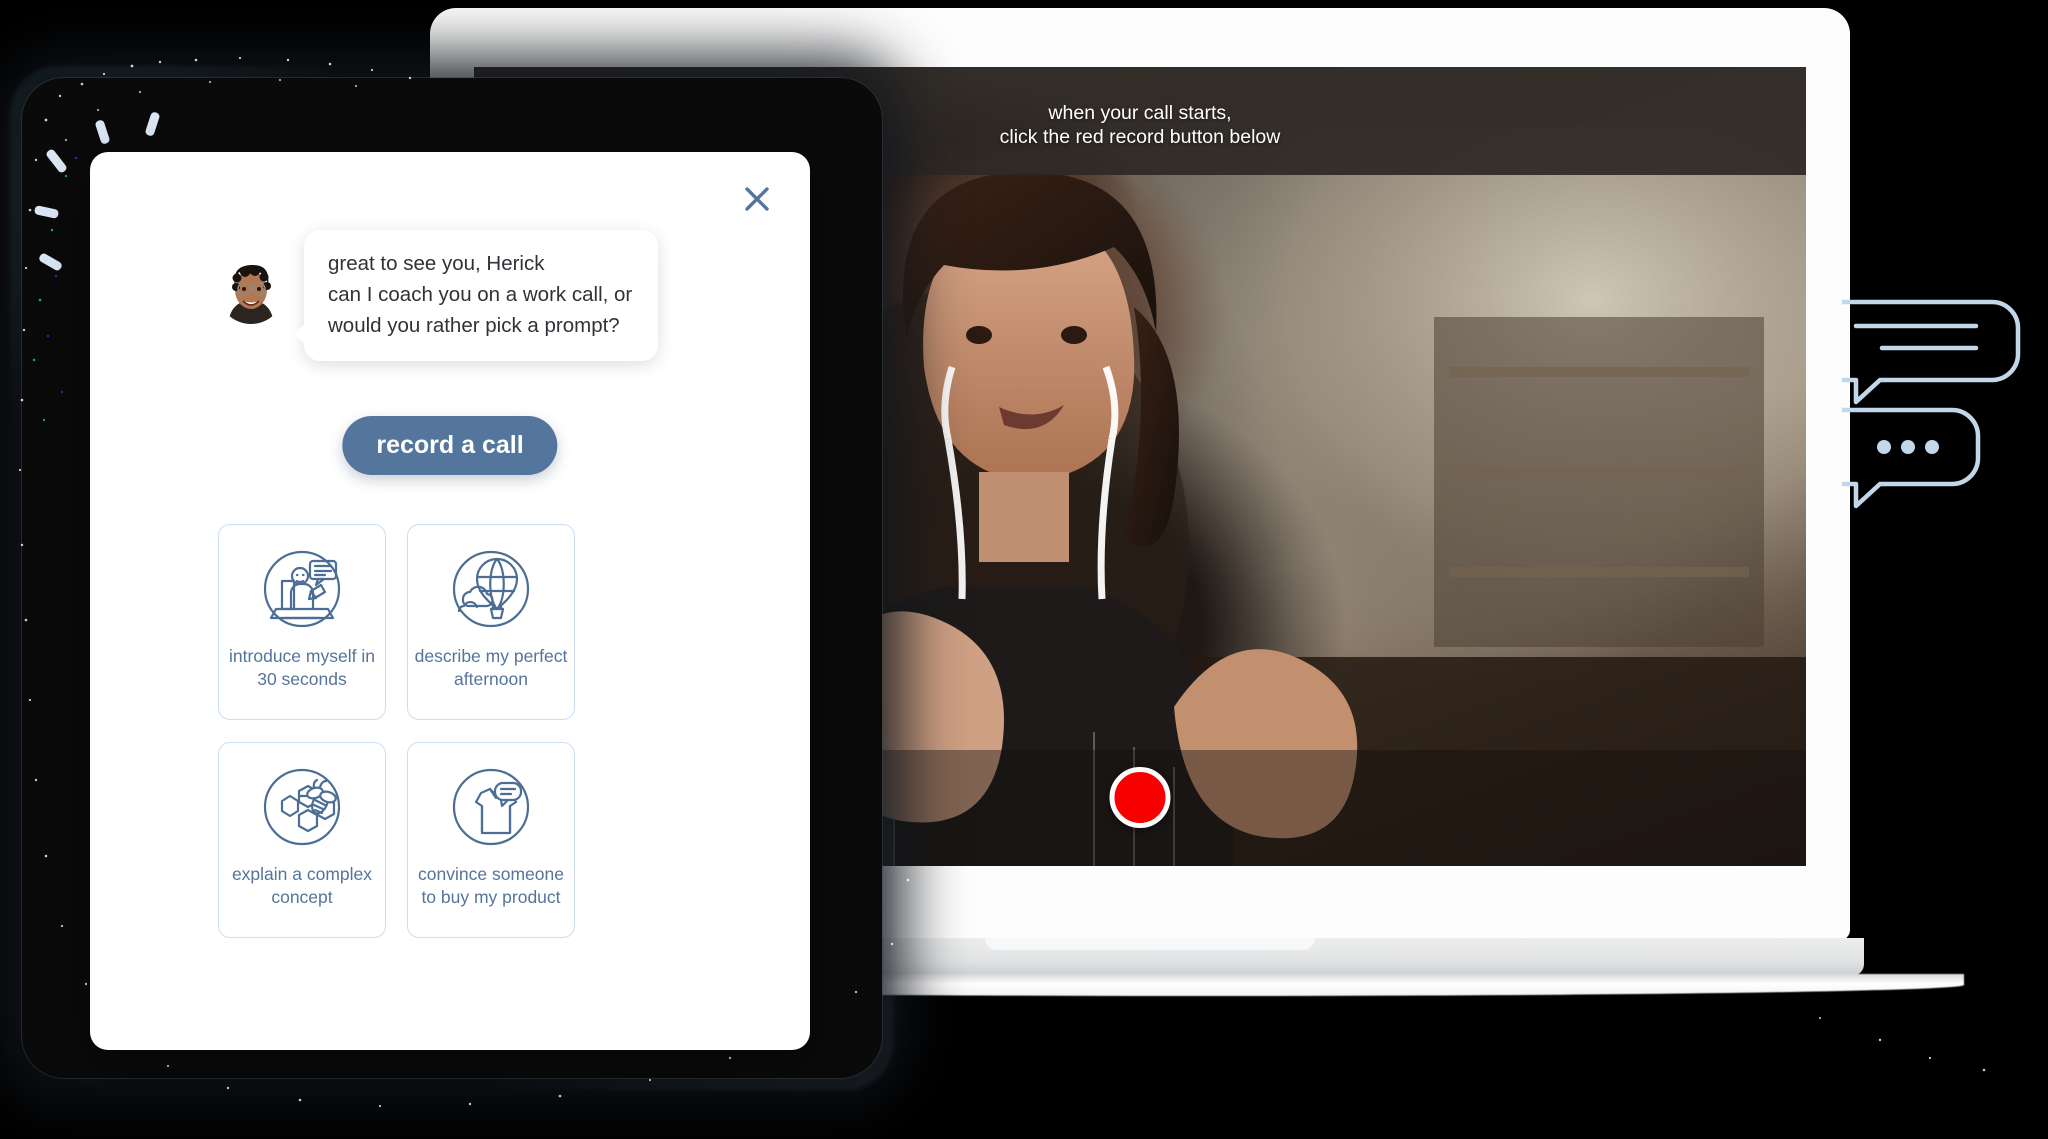 The height and width of the screenshot is (1139, 2048). I want to click on prompt-card-perfect-afternoon: describe my perfect afternoon, so click(491, 622).